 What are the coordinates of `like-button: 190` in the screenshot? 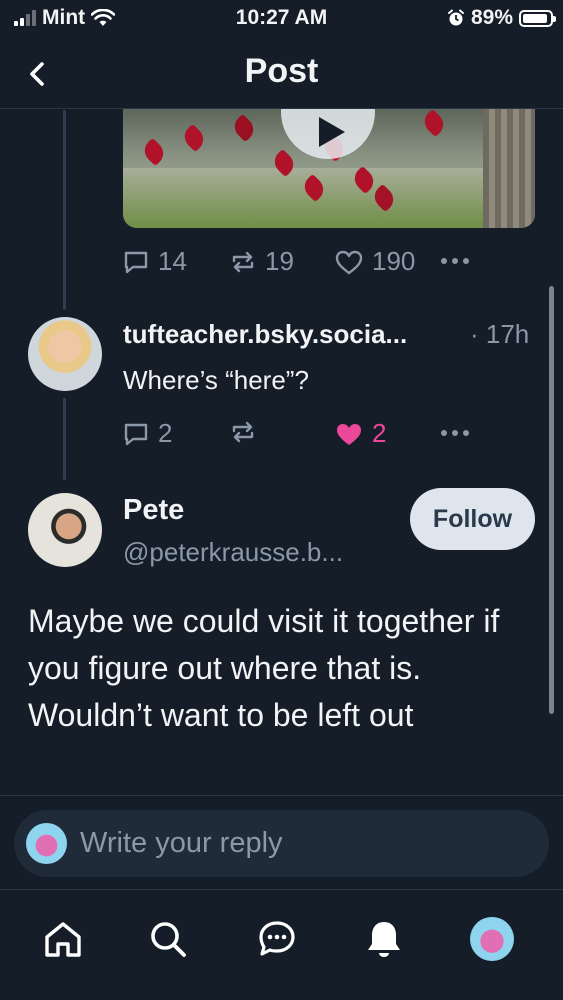 It's located at (374, 261).